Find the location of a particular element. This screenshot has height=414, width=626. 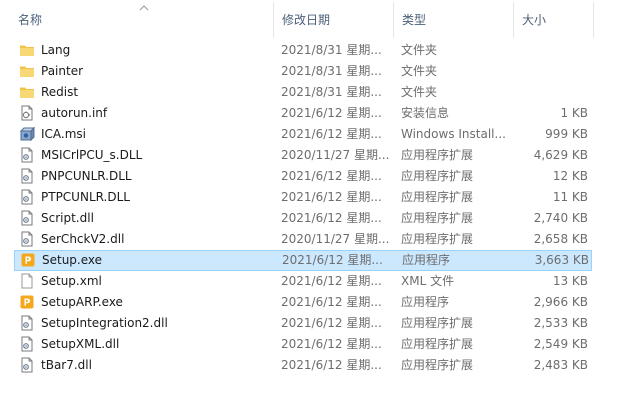

file-name: Script.dll is located at coordinates (67, 218).